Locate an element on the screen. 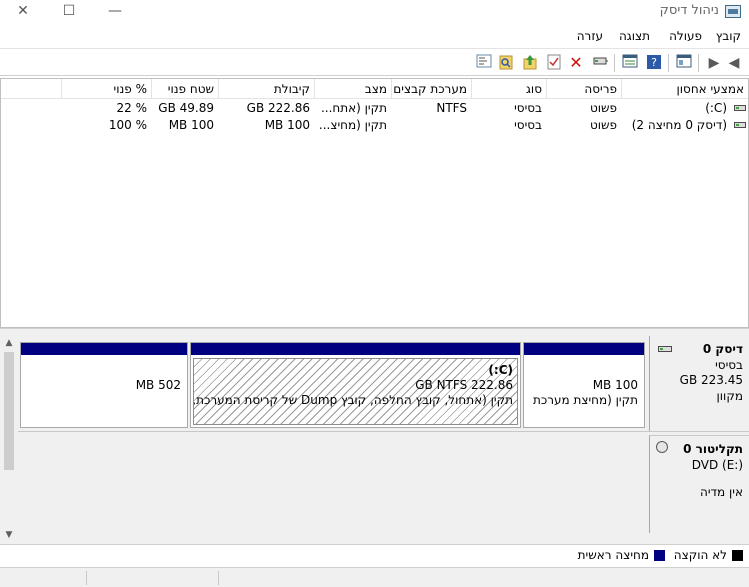 The width and height of the screenshot is (749, 587). column-header-volume: אמצעי אחסון is located at coordinates (684, 89).